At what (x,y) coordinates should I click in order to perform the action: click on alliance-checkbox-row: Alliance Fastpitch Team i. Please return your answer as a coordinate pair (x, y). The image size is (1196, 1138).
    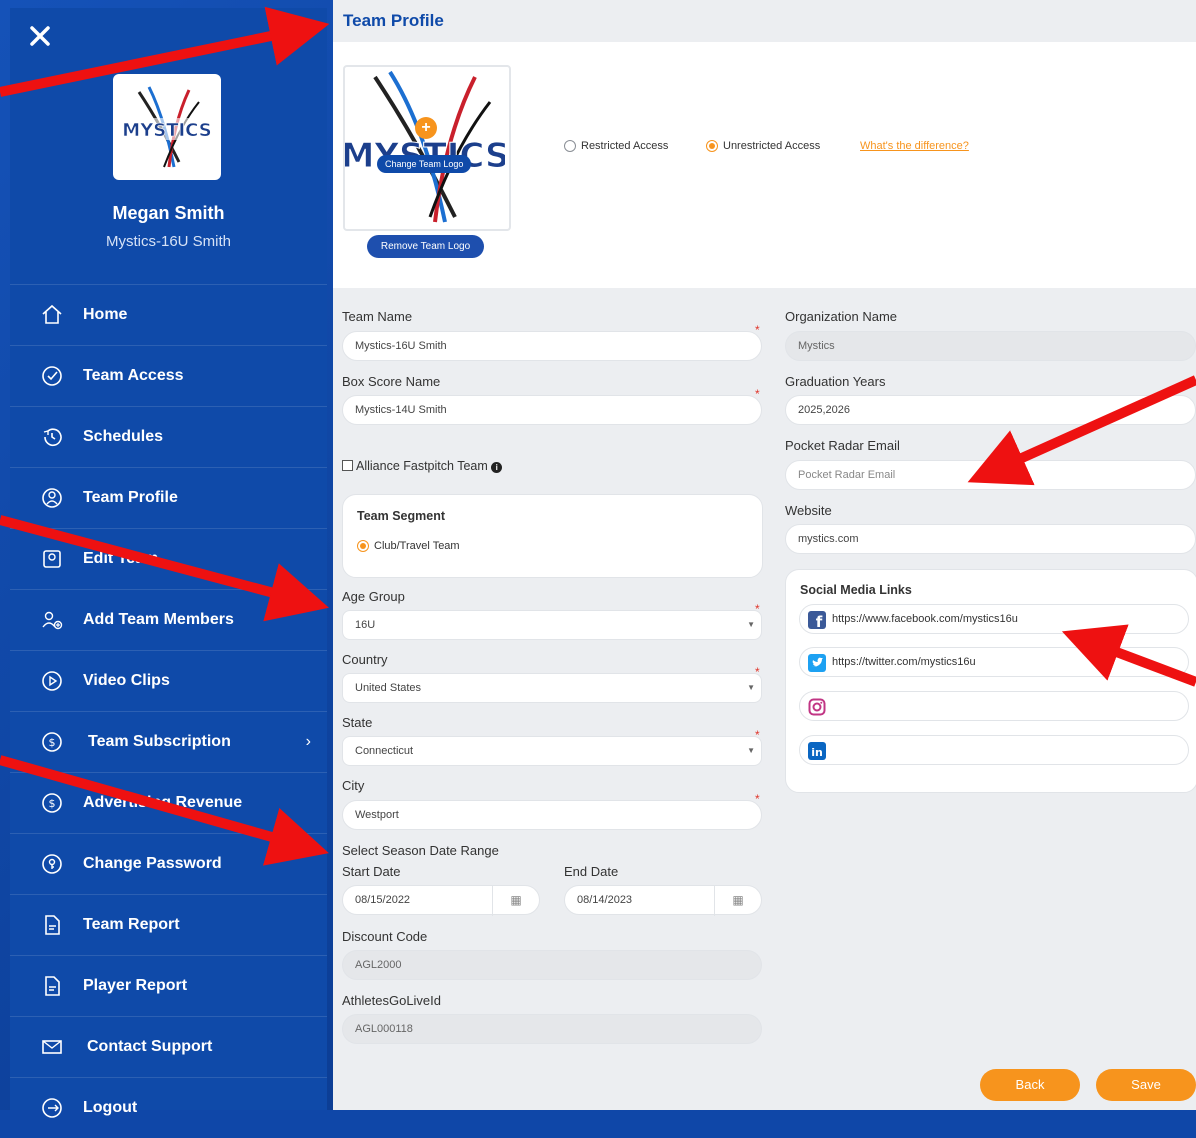
    Looking at the image, I should click on (422, 466).